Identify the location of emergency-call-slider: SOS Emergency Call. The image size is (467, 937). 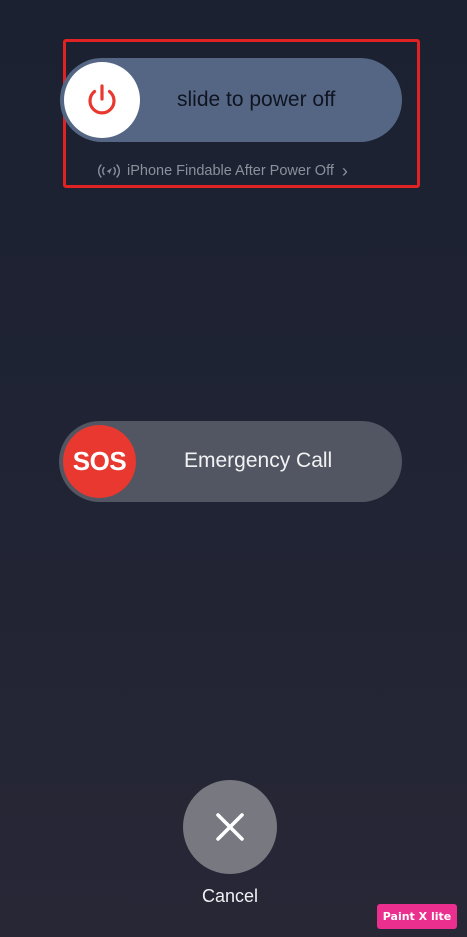
(230, 461).